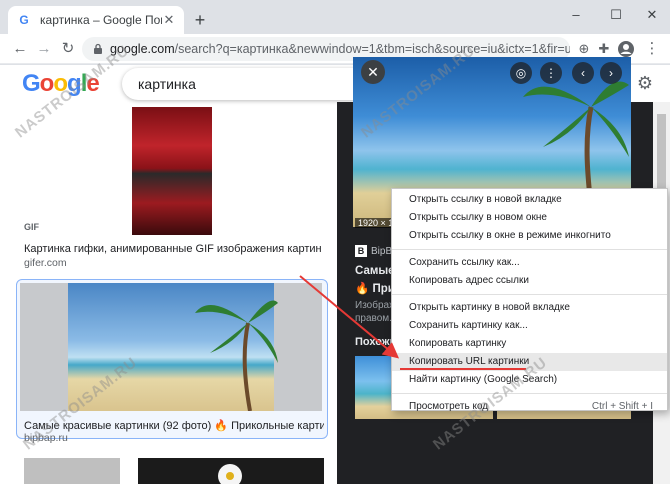 The image size is (670, 484). I want to click on menu-item-open-link-new-window: Открыть ссылку в новом окне, so click(529, 218).